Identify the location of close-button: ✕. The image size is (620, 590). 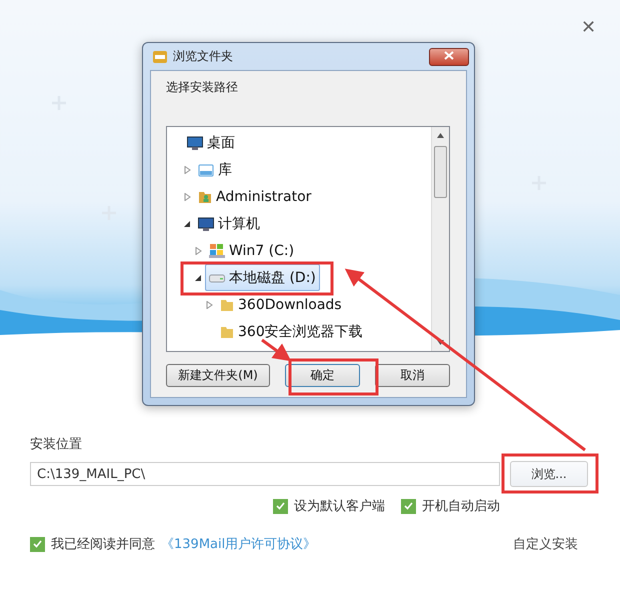
(588, 27).